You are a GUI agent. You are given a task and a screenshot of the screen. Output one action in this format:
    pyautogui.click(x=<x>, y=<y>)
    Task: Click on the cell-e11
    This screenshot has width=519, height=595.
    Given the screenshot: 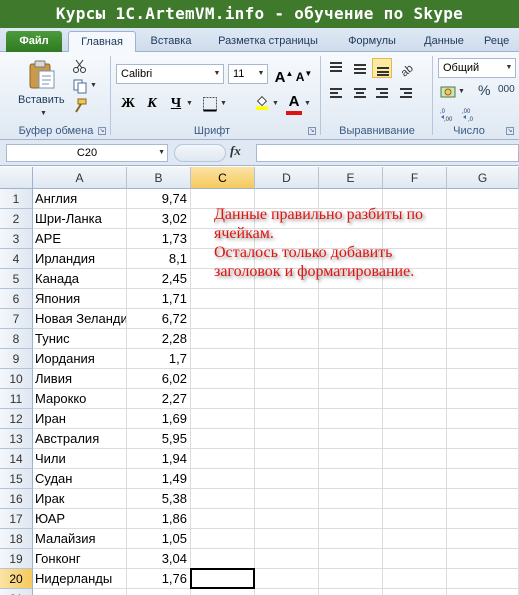 What is the action you would take?
    pyautogui.click(x=351, y=399)
    